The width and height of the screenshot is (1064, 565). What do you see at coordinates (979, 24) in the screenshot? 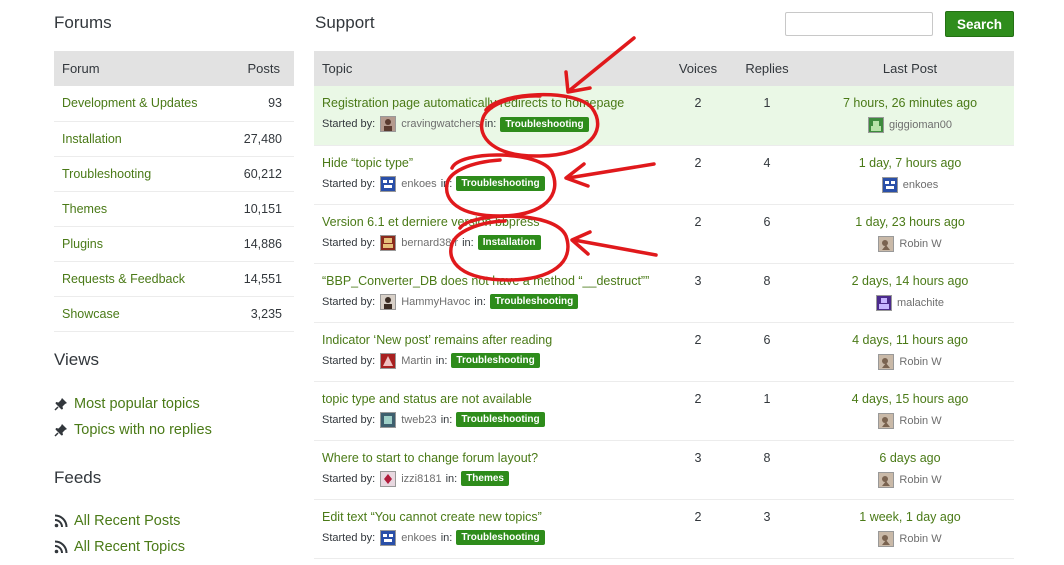
I see `search-button: Search` at bounding box center [979, 24].